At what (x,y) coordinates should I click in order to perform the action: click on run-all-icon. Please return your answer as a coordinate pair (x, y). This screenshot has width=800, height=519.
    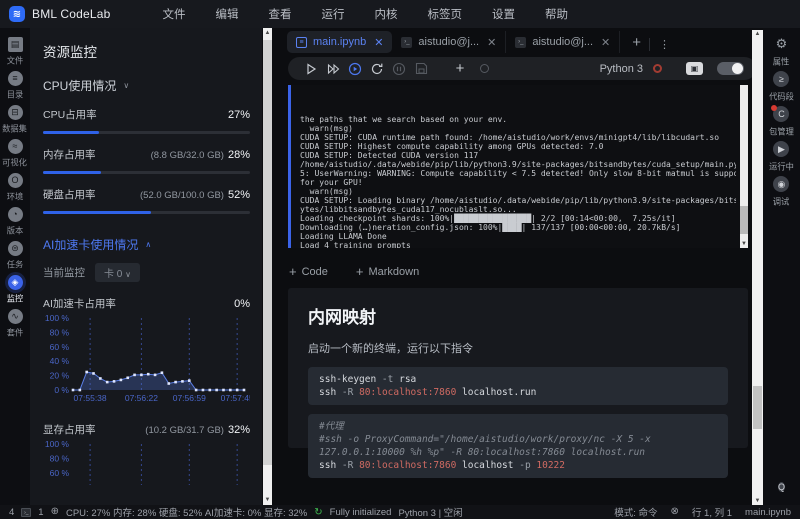
    Looking at the image, I should click on (333, 69).